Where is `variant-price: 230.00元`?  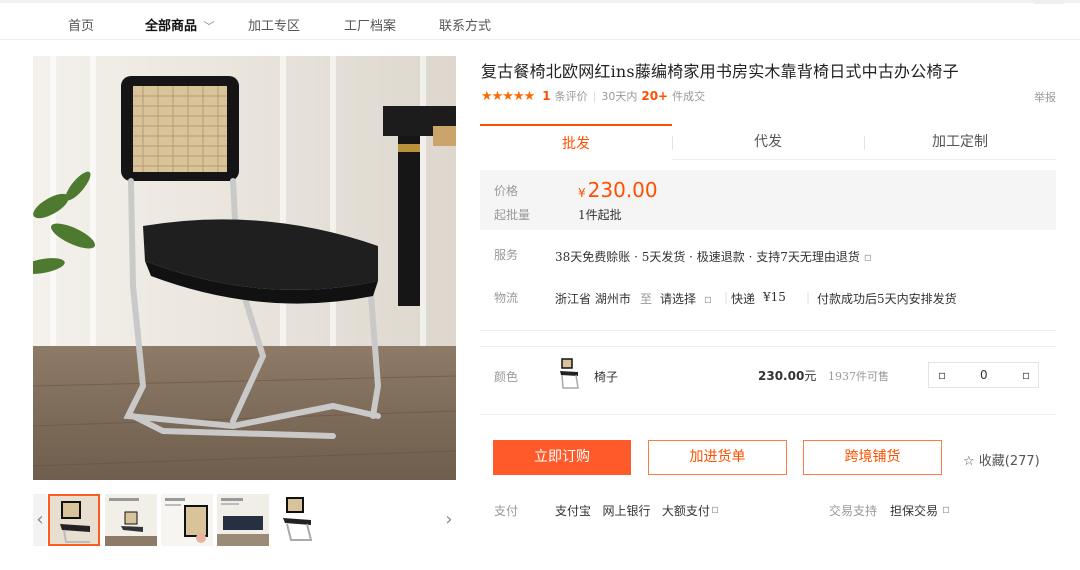
variant-price: 230.00元 is located at coordinates (787, 375).